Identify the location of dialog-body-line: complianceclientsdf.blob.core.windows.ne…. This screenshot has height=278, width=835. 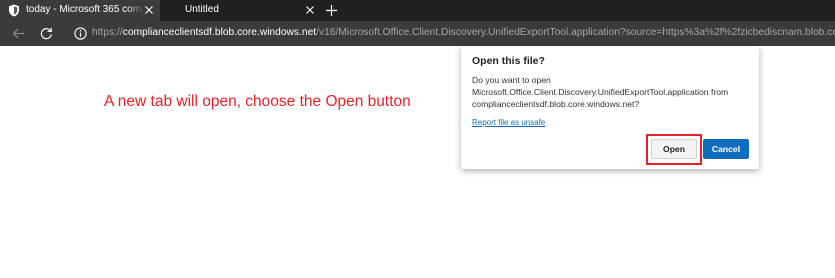
(556, 104).